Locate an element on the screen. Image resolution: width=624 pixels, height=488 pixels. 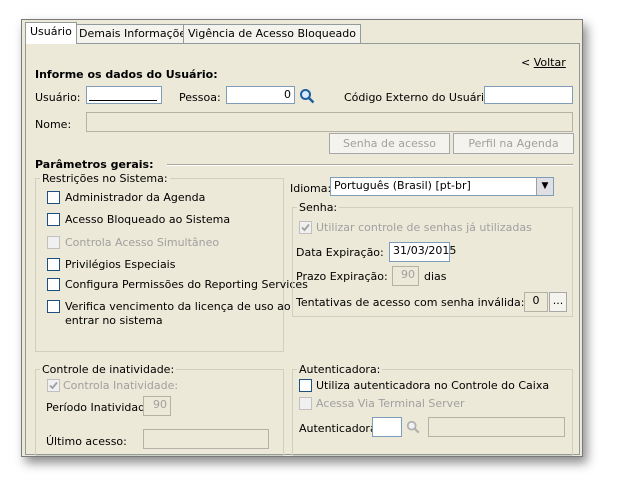
utiliza-autenticadora-checkbox is located at coordinates (305, 385).